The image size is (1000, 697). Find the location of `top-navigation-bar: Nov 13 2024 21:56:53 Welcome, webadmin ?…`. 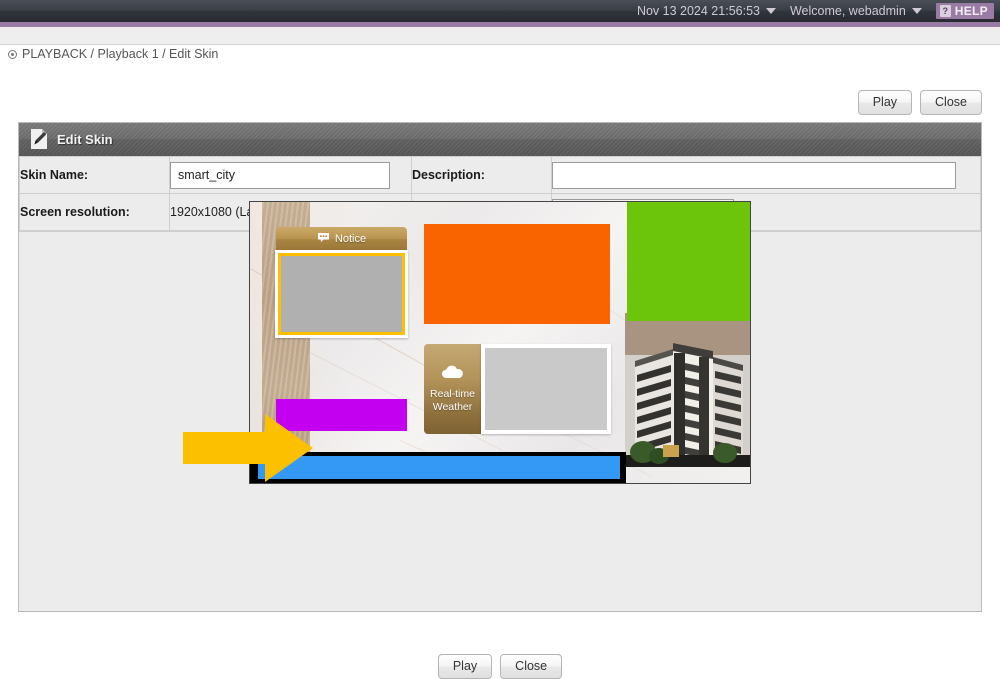

top-navigation-bar: Nov 13 2024 21:56:53 Welcome, webadmin ?… is located at coordinates (500, 11).